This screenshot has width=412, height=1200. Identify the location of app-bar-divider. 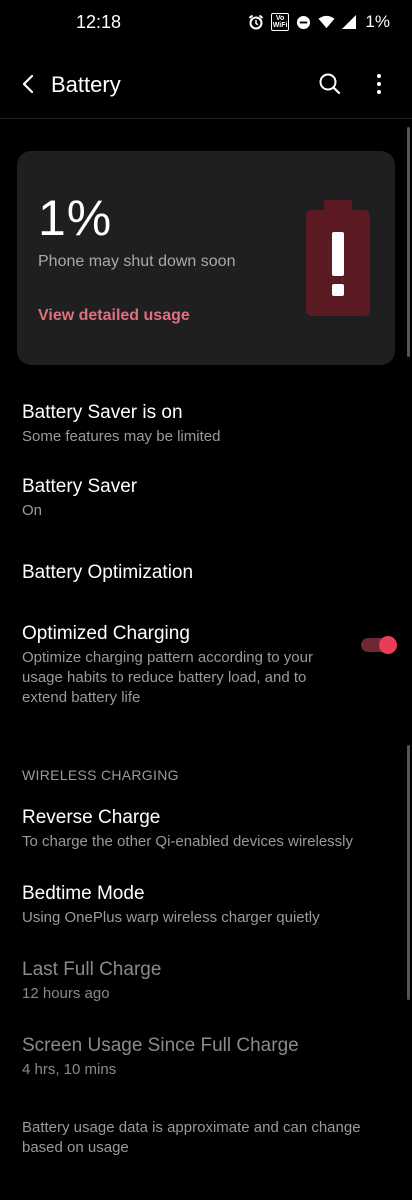
(206, 118).